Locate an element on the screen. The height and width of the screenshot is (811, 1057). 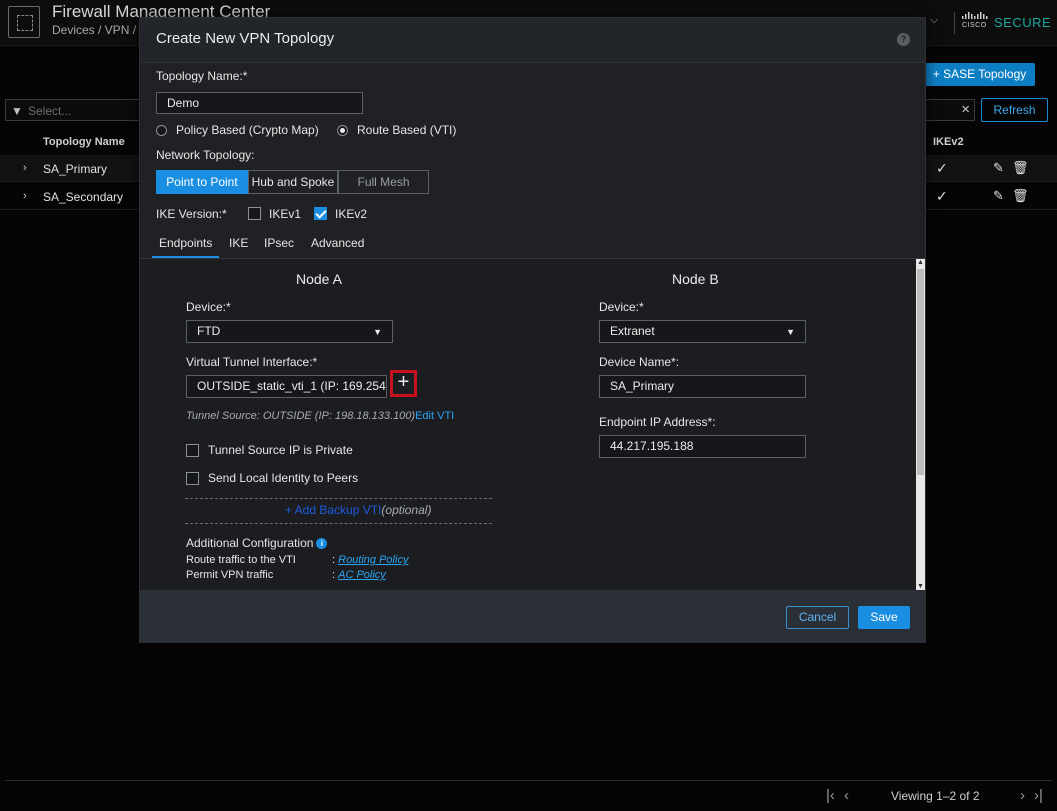
permit-vpn-label: Permit VPN traffic is located at coordinates (230, 575).